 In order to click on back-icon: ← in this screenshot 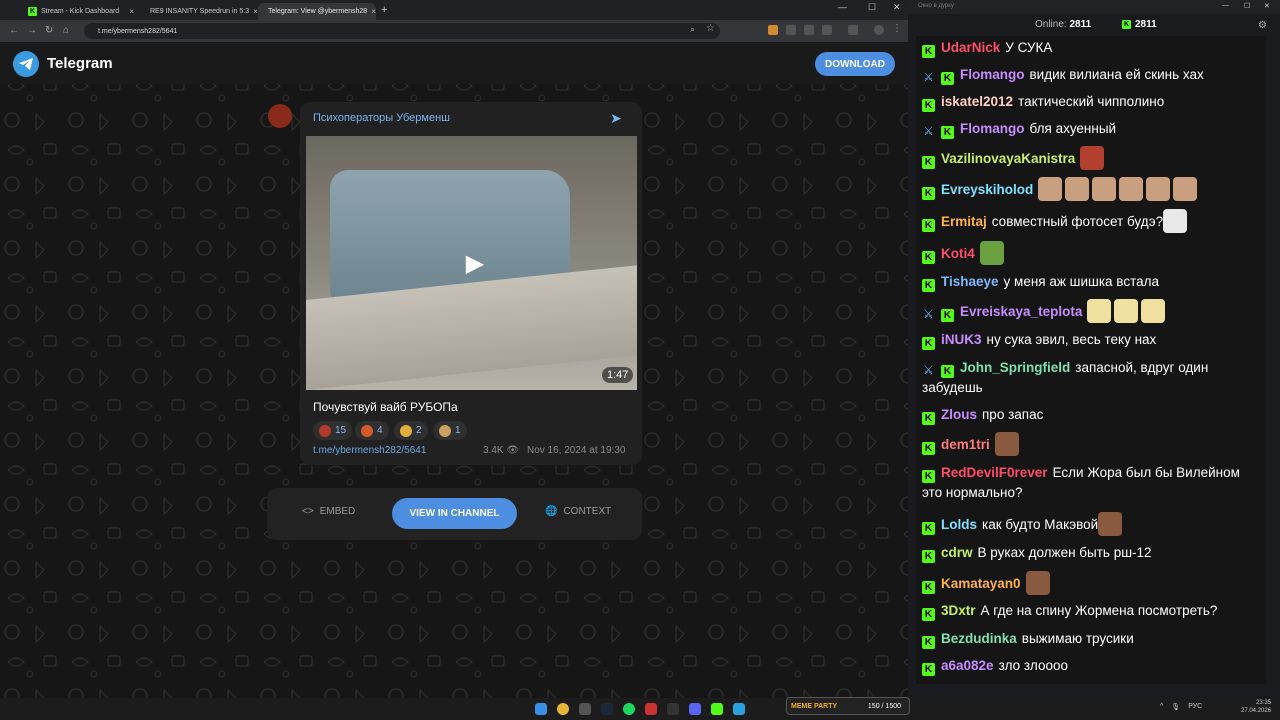, I will do `click(14, 30)`.